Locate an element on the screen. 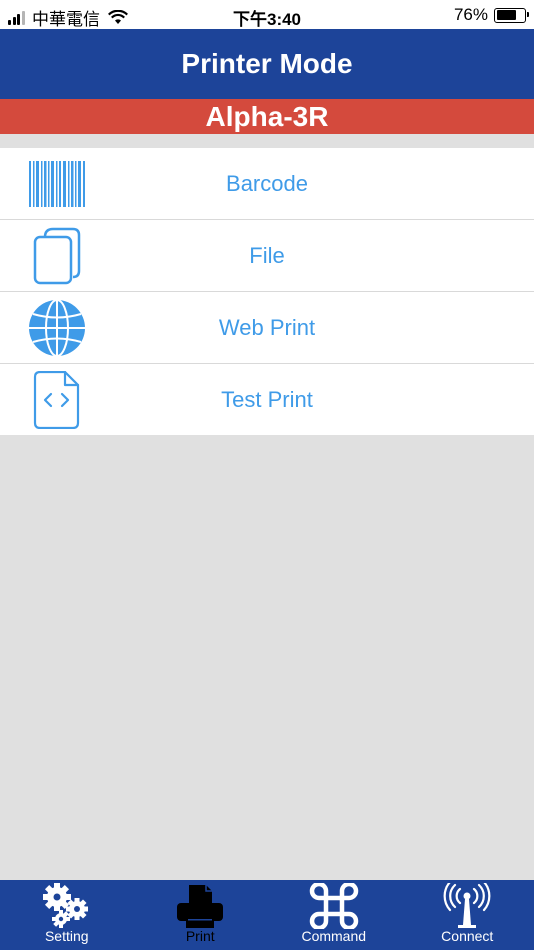  tab-bar: Setting Print Command Connect is located at coordinates (267, 915).